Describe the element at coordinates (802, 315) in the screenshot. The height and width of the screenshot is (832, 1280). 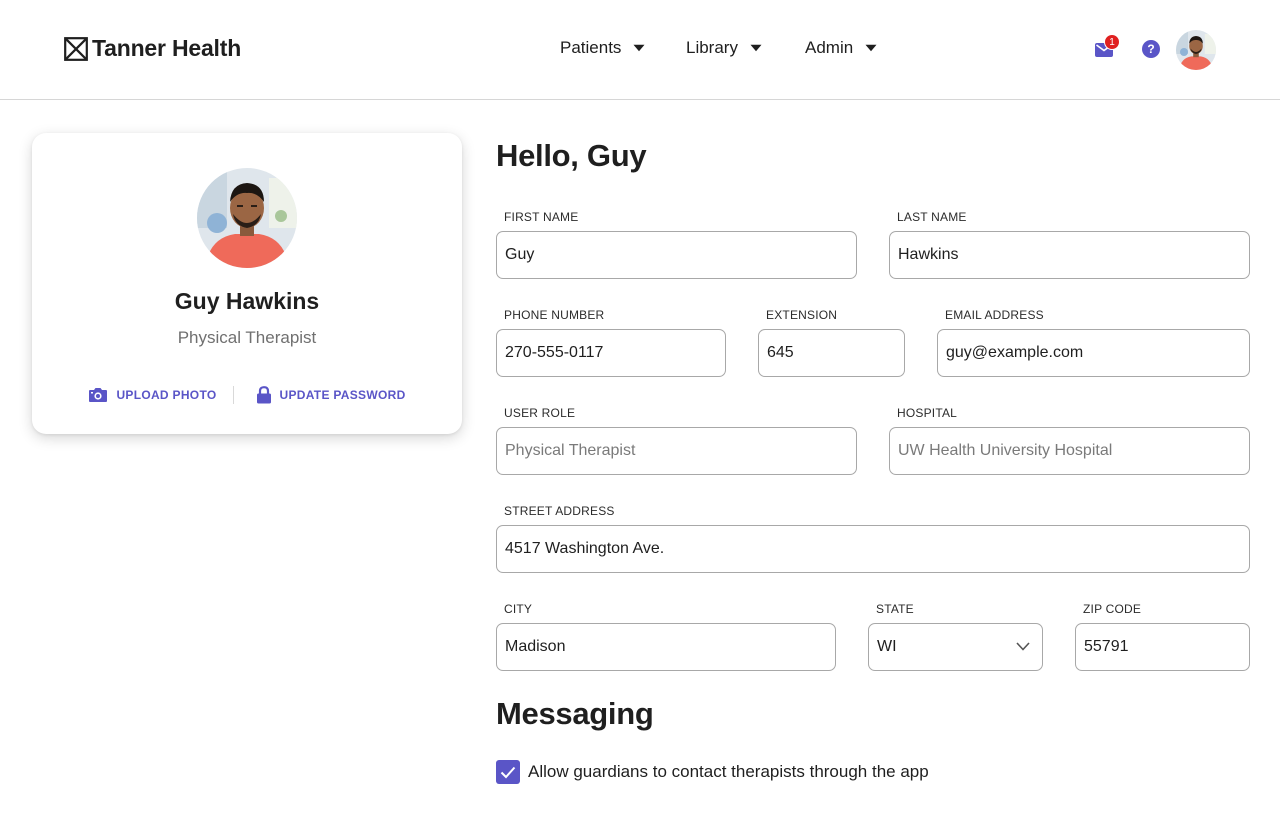
I see `extension-label: EXTENSION` at that location.